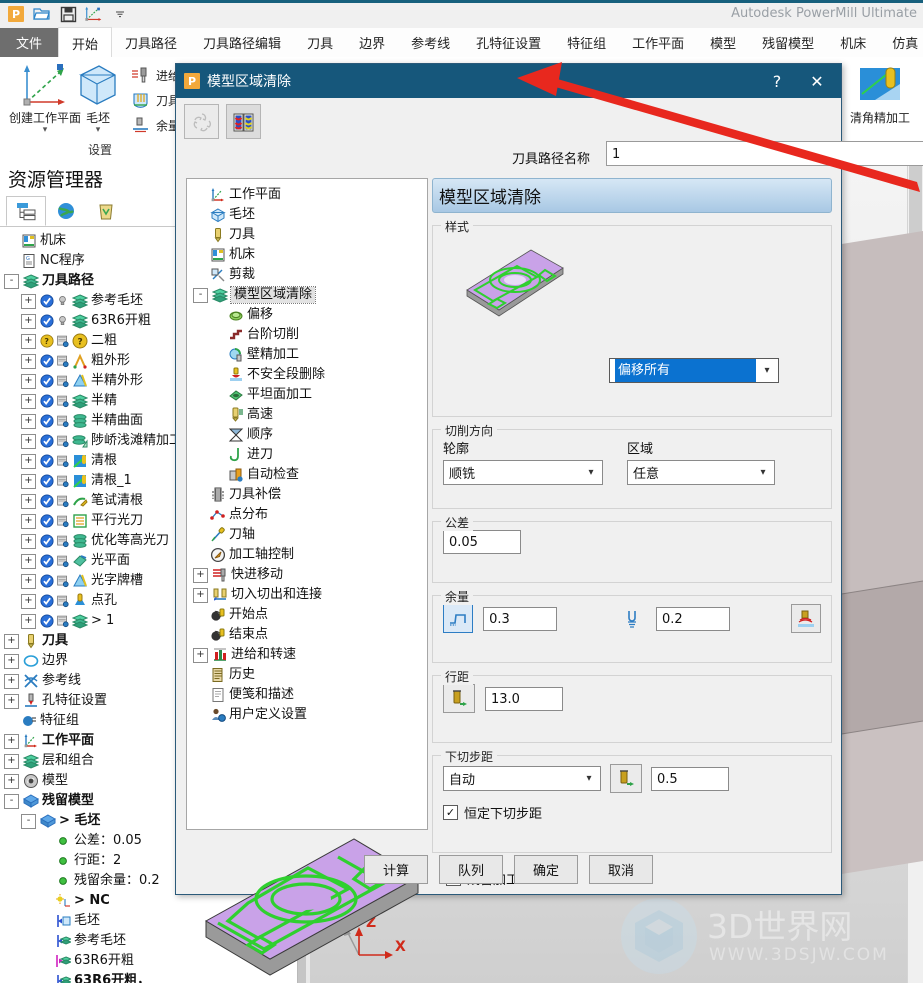  What do you see at coordinates (310, 555) in the screenshot?
I see `dialog-tree-item: 加工轴控制` at bounding box center [310, 555].